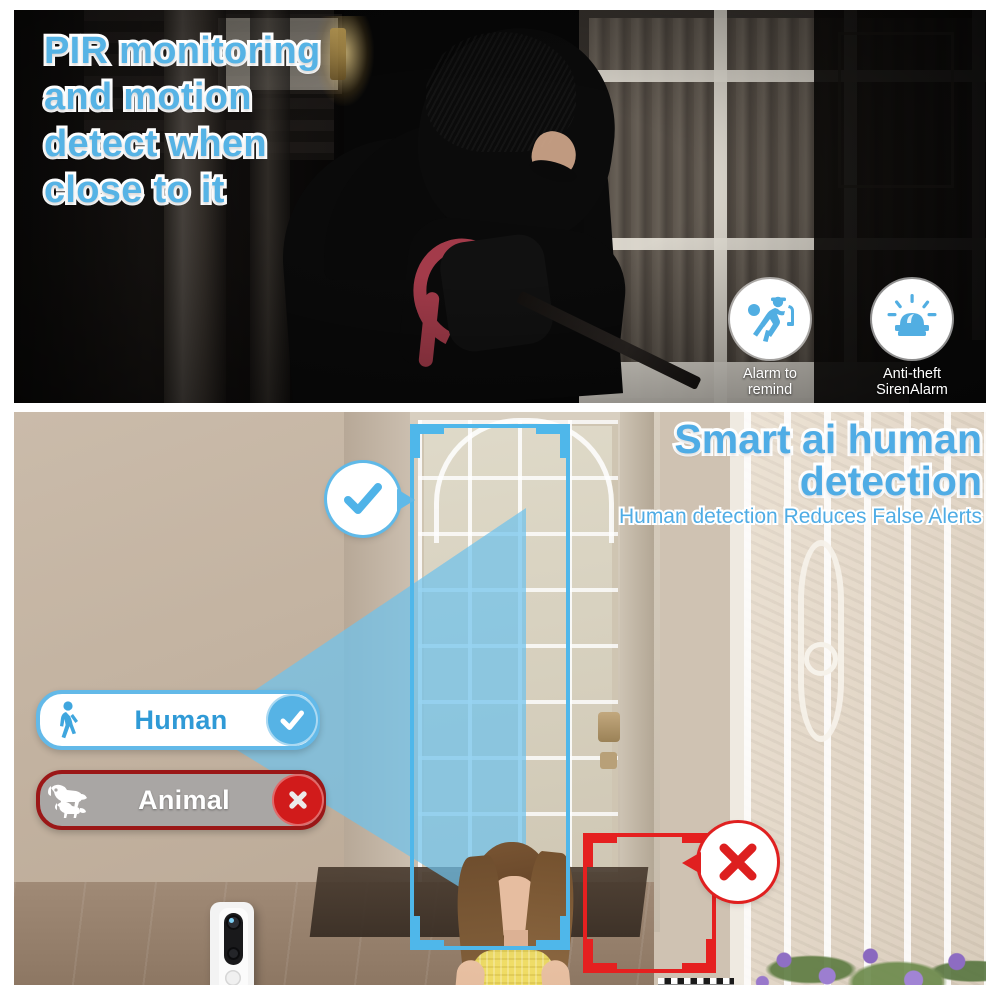 The image size is (1000, 1000). What do you see at coordinates (232, 943) in the screenshot?
I see `video-doorbell-camera` at bounding box center [232, 943].